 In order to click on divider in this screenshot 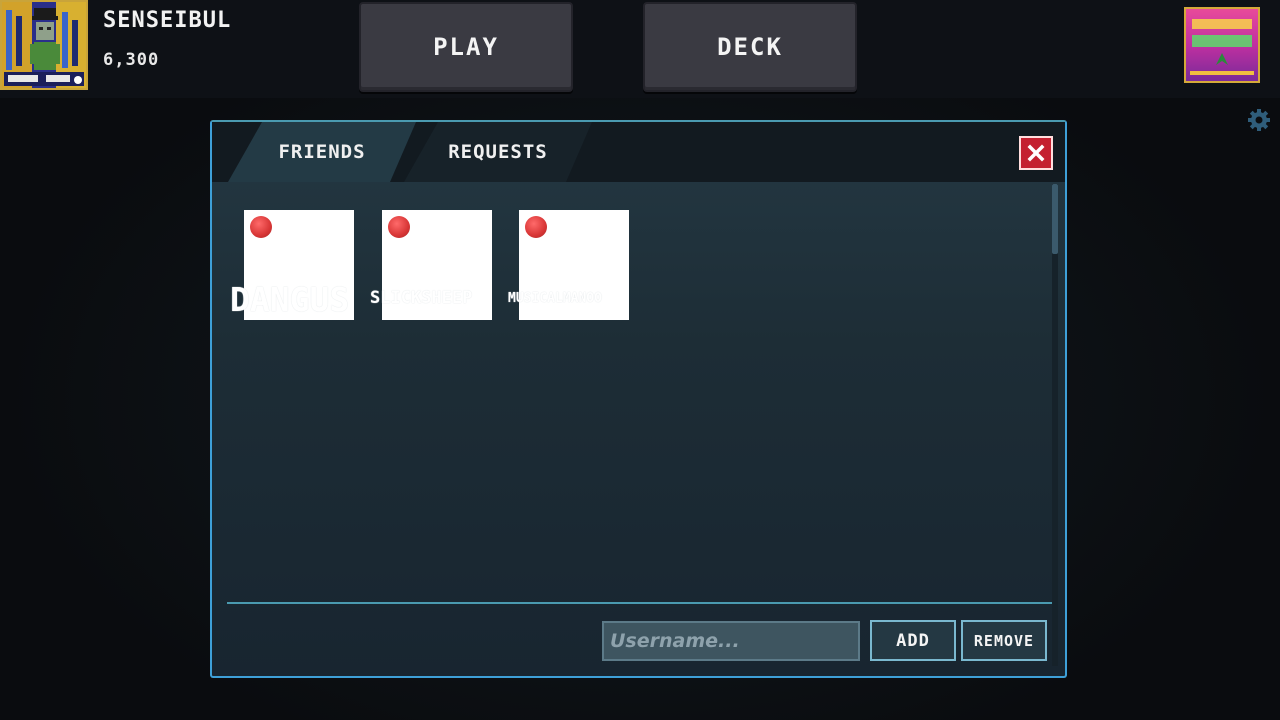, I will do `click(639, 603)`.